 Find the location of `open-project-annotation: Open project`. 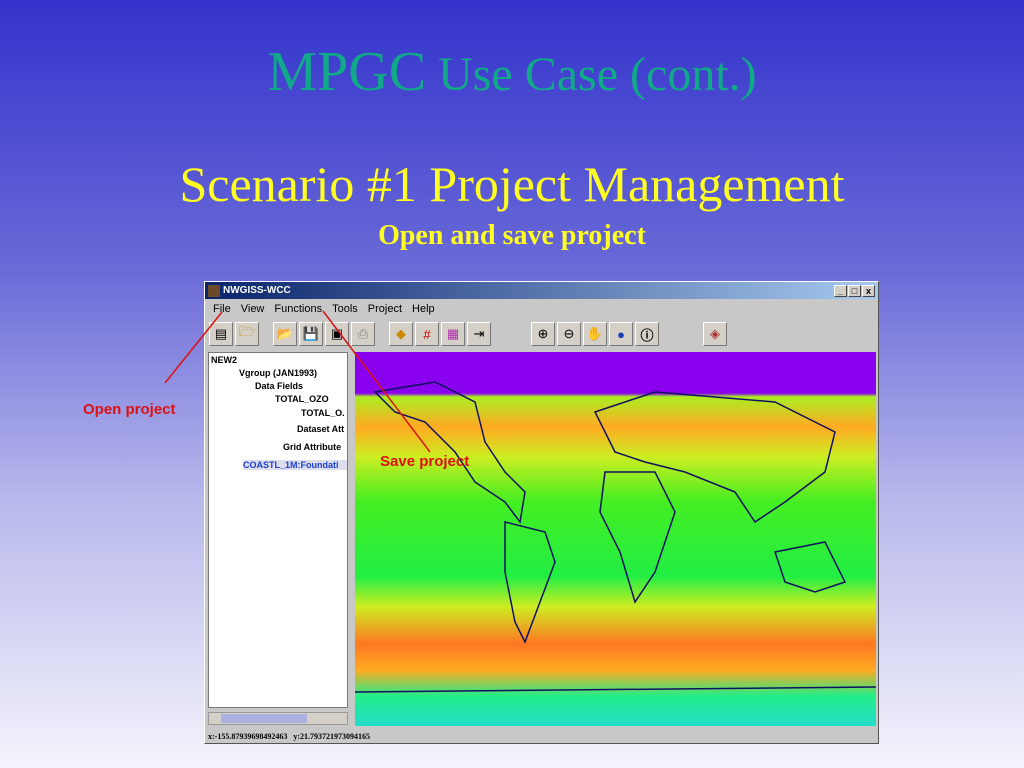

open-project-annotation: Open project is located at coordinates (129, 409).